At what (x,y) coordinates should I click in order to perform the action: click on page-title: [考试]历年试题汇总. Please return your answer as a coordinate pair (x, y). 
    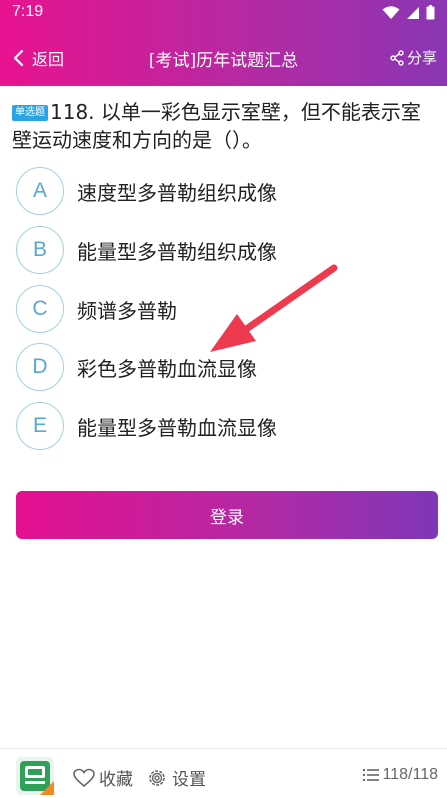
    Looking at the image, I should click on (223, 61).